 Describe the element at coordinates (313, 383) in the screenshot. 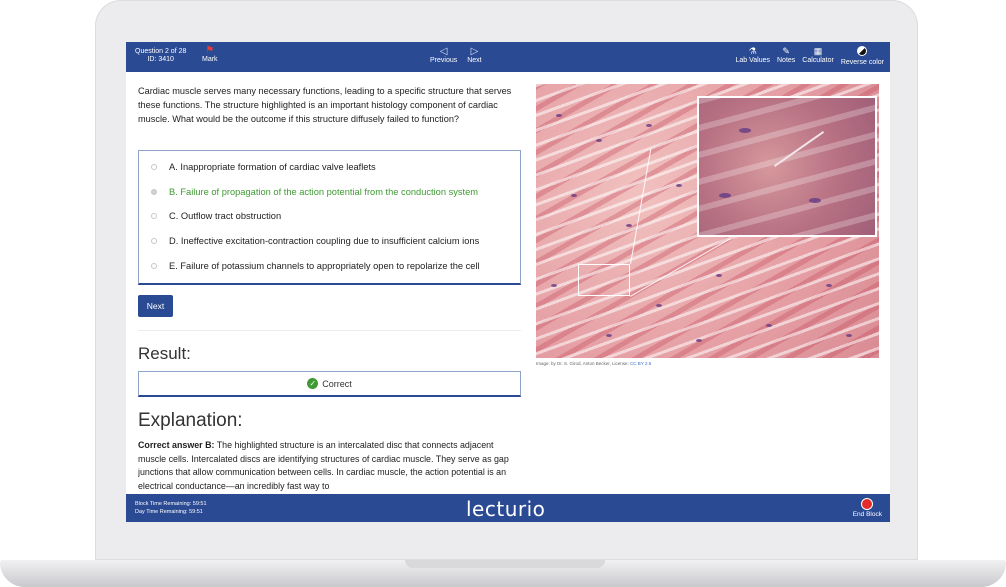

I see `check-circle-icon: ✓` at that location.